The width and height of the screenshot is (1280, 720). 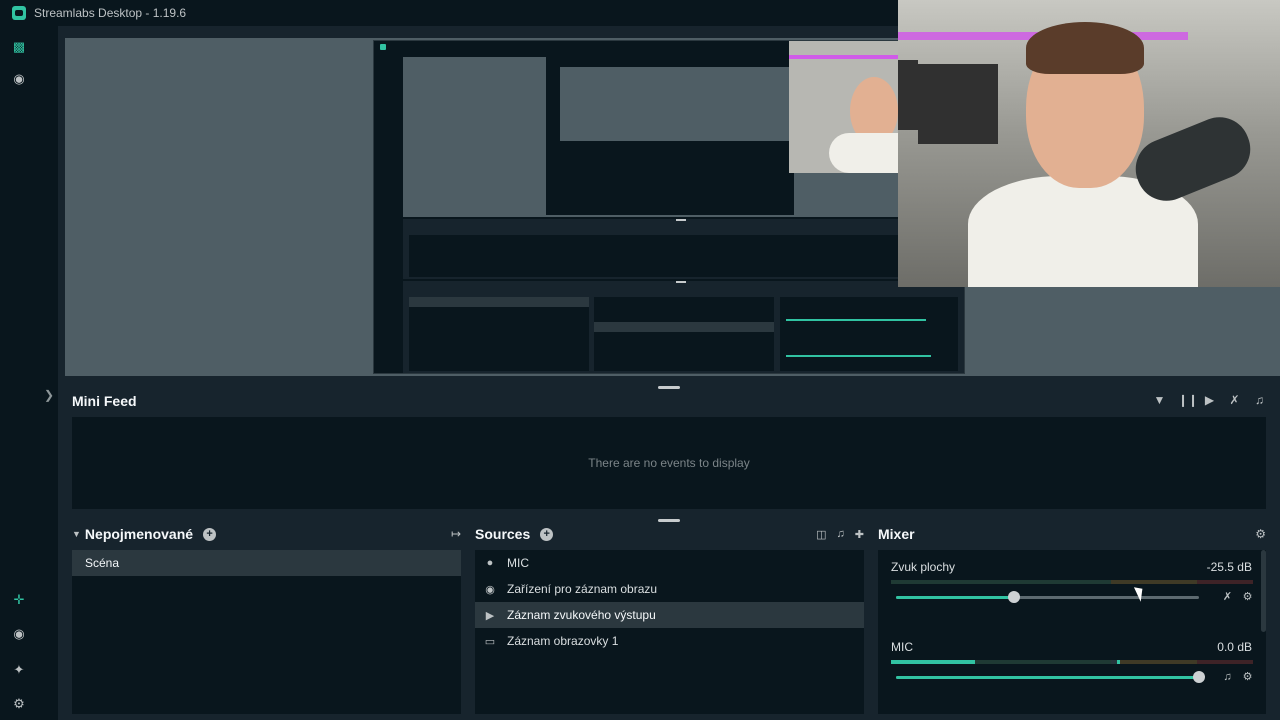 I want to click on empty-events-text: There are no events to display, so click(x=669, y=463).